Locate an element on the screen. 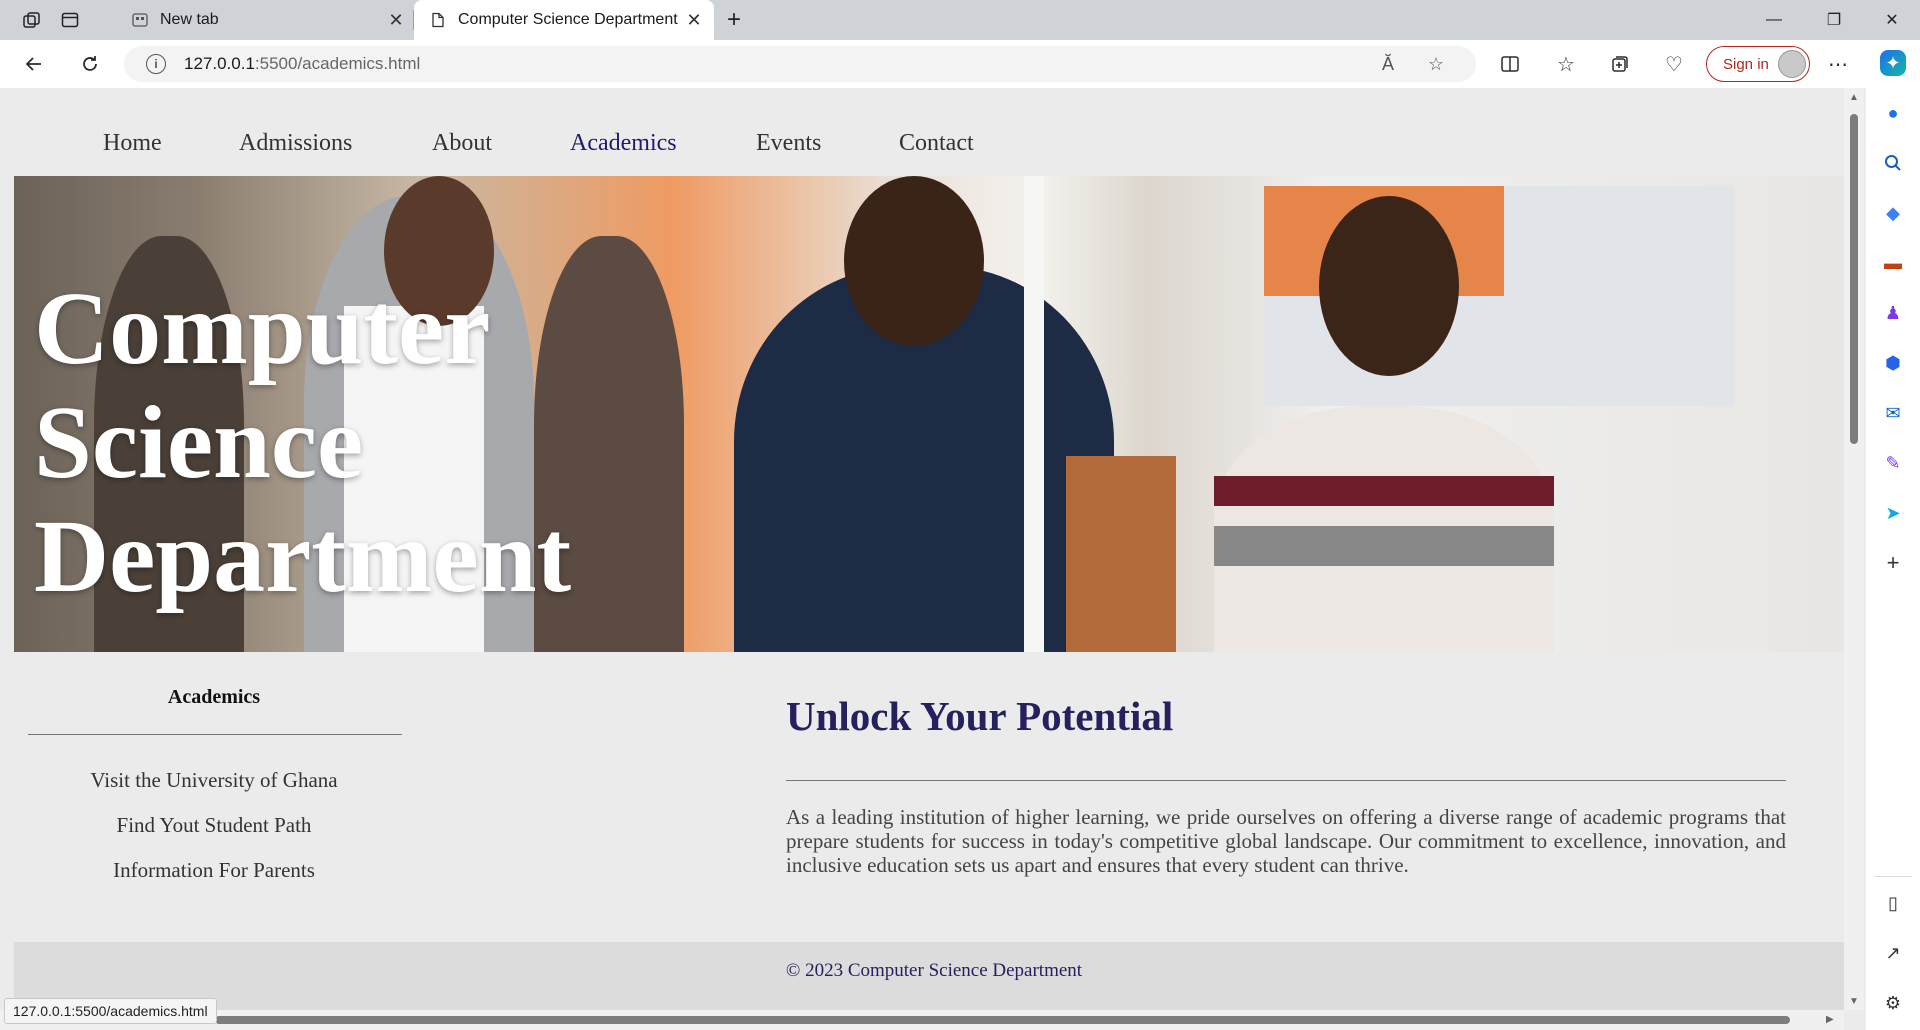 The width and height of the screenshot is (1920, 1030). address-bar: i 127.0.0.1:5500/academics.html Ă ☆ is located at coordinates (800, 64).